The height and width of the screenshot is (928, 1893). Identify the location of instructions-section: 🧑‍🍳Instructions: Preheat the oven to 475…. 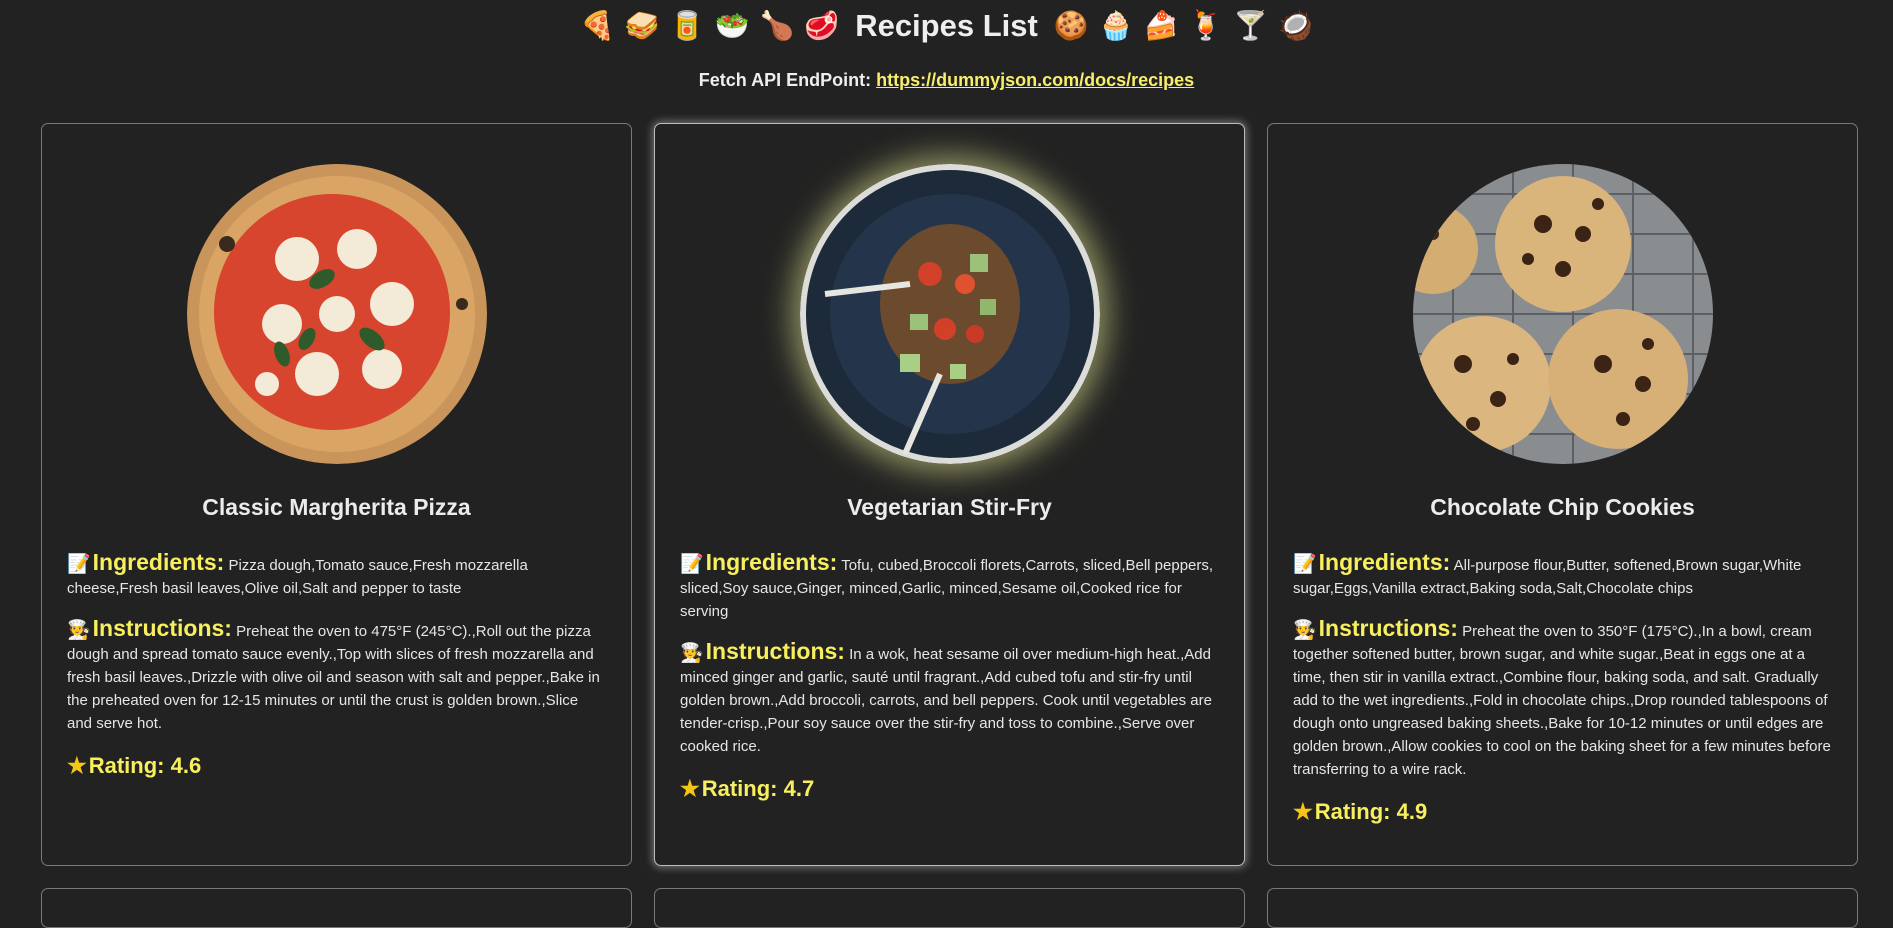
(336, 676).